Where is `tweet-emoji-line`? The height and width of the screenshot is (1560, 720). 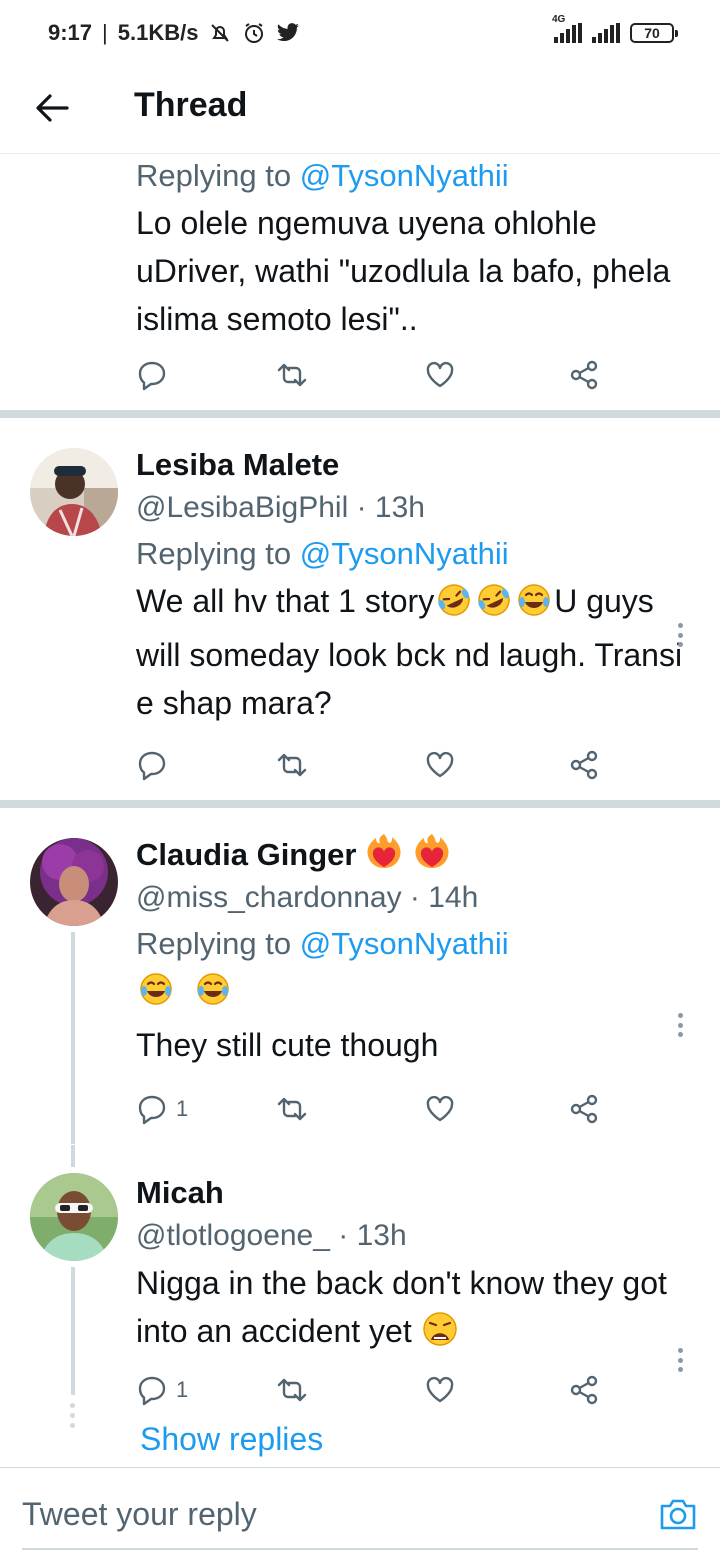
tweet-emoji-line is located at coordinates (413, 994).